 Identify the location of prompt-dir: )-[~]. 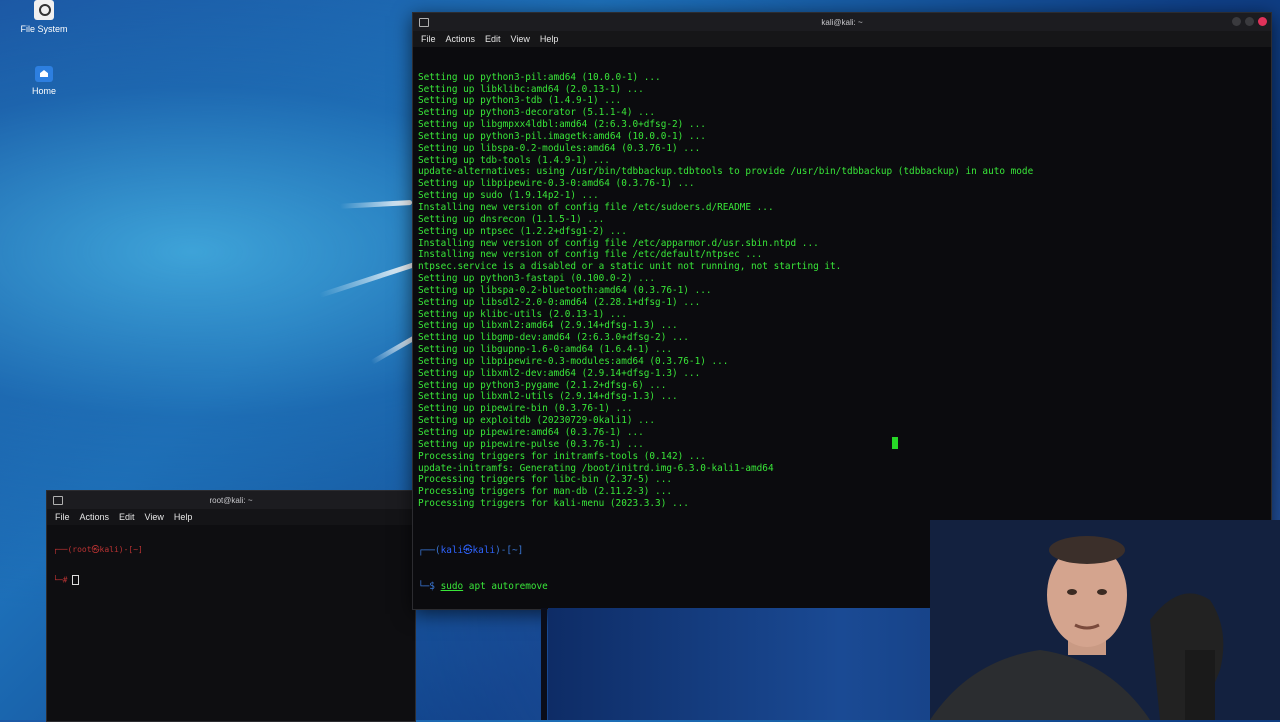
(509, 551).